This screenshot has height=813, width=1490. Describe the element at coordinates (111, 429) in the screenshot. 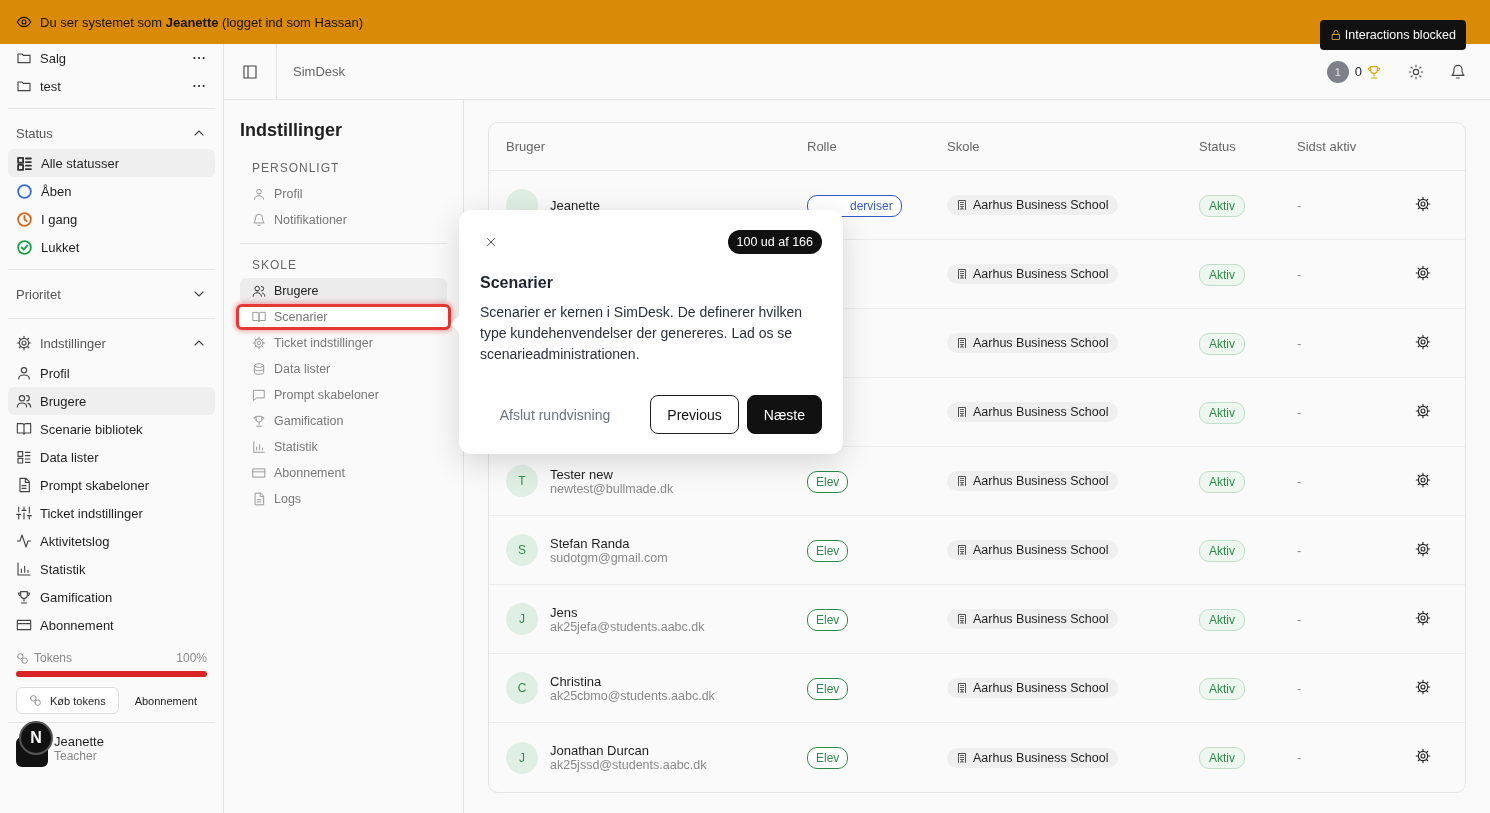

I see `sidebar-item: Scenarie bibliotek` at that location.